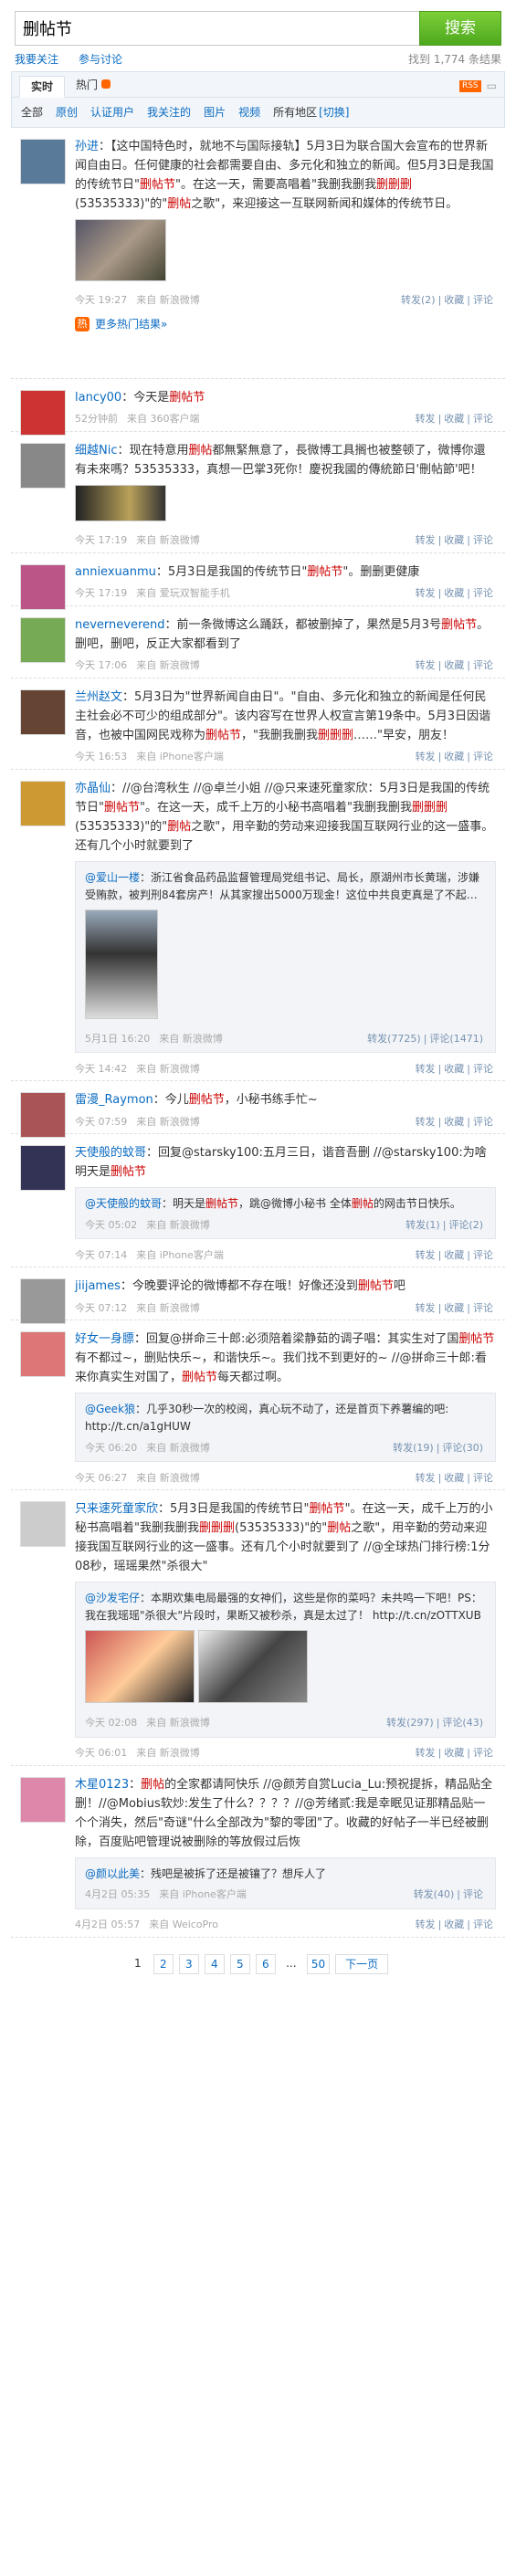 This screenshot has width=516, height=2576. I want to click on post-time: 今天 07:59, so click(101, 1122).